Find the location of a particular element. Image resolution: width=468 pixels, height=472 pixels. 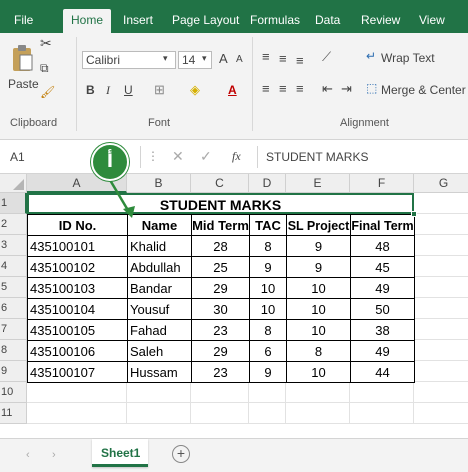

table-cell: 38 is located at coordinates (382, 330).